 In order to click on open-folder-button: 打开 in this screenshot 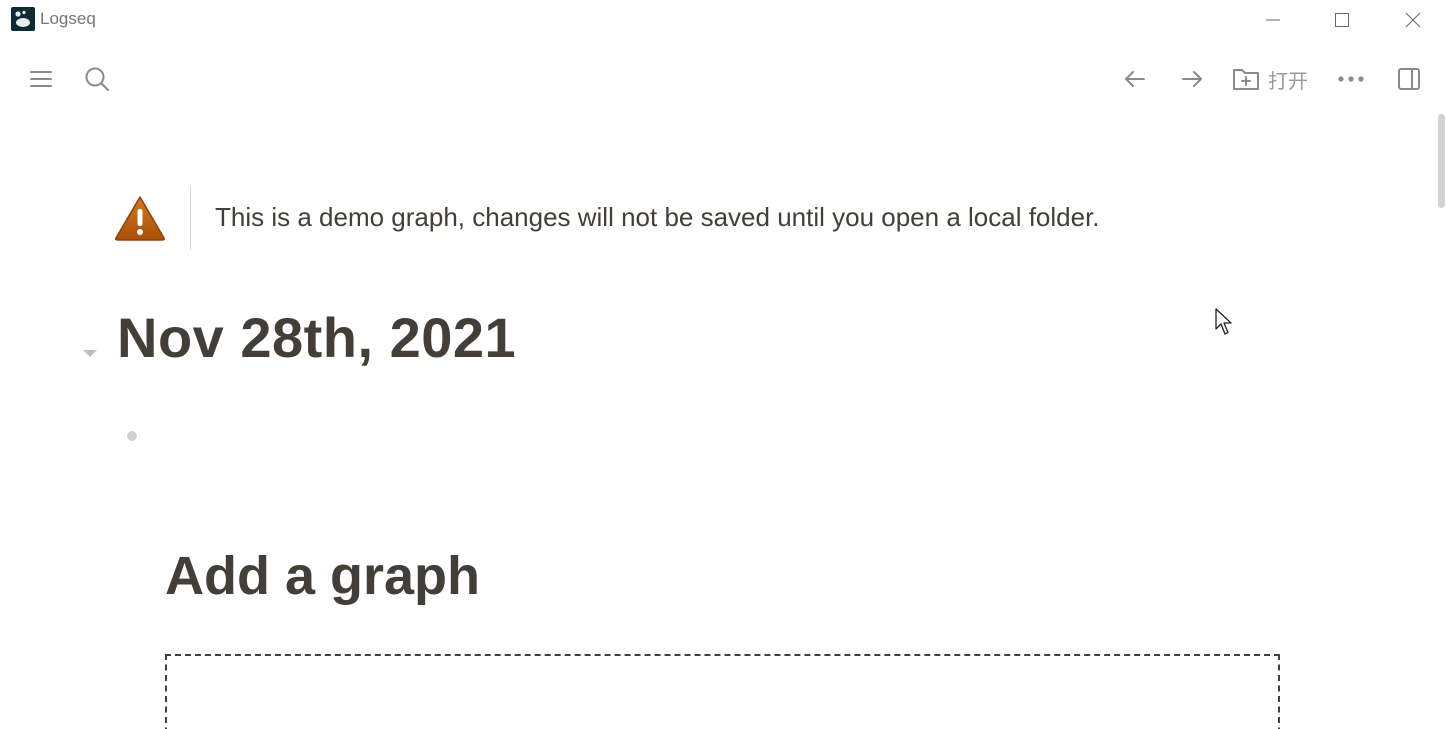, I will do `click(1273, 79)`.